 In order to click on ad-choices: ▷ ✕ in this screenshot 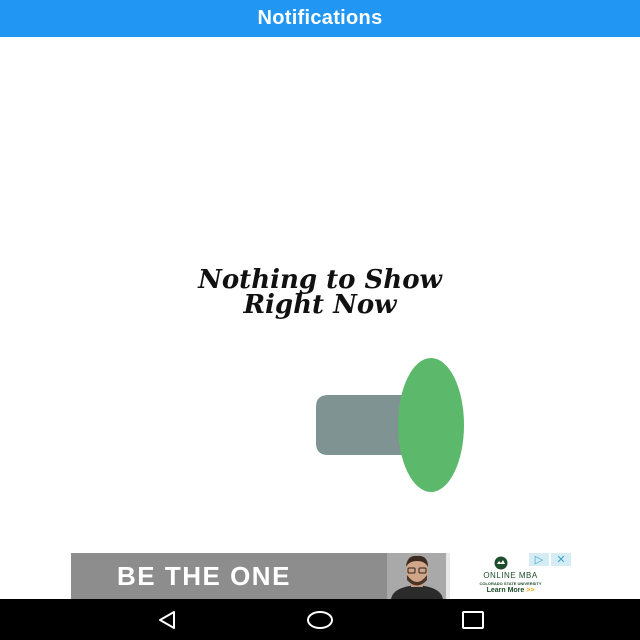, I will do `click(548, 560)`.